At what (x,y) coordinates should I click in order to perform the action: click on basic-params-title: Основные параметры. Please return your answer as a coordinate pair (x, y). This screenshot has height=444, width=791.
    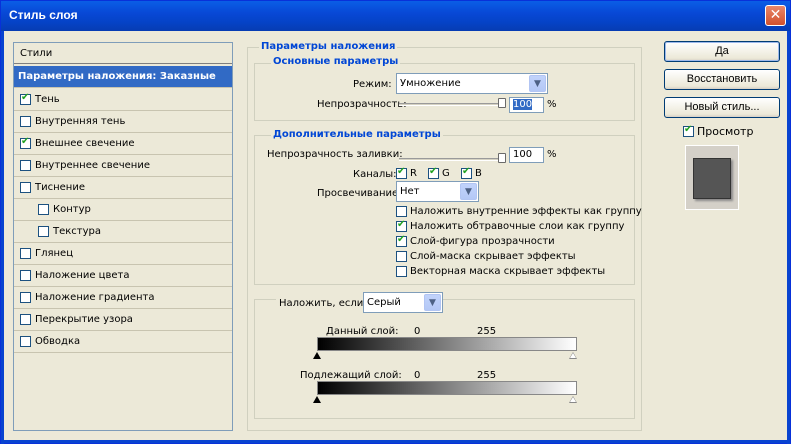
    Looking at the image, I should click on (336, 61).